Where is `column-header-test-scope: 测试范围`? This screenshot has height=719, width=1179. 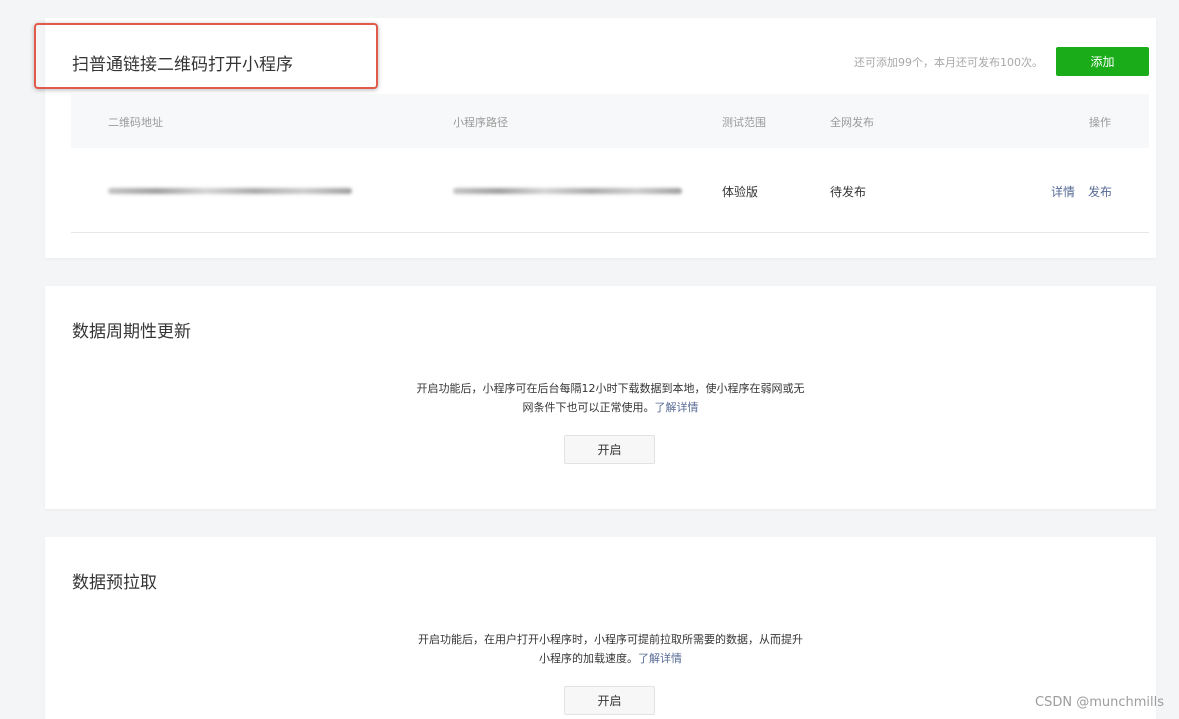
column-header-test-scope: 测试范围 is located at coordinates (744, 122).